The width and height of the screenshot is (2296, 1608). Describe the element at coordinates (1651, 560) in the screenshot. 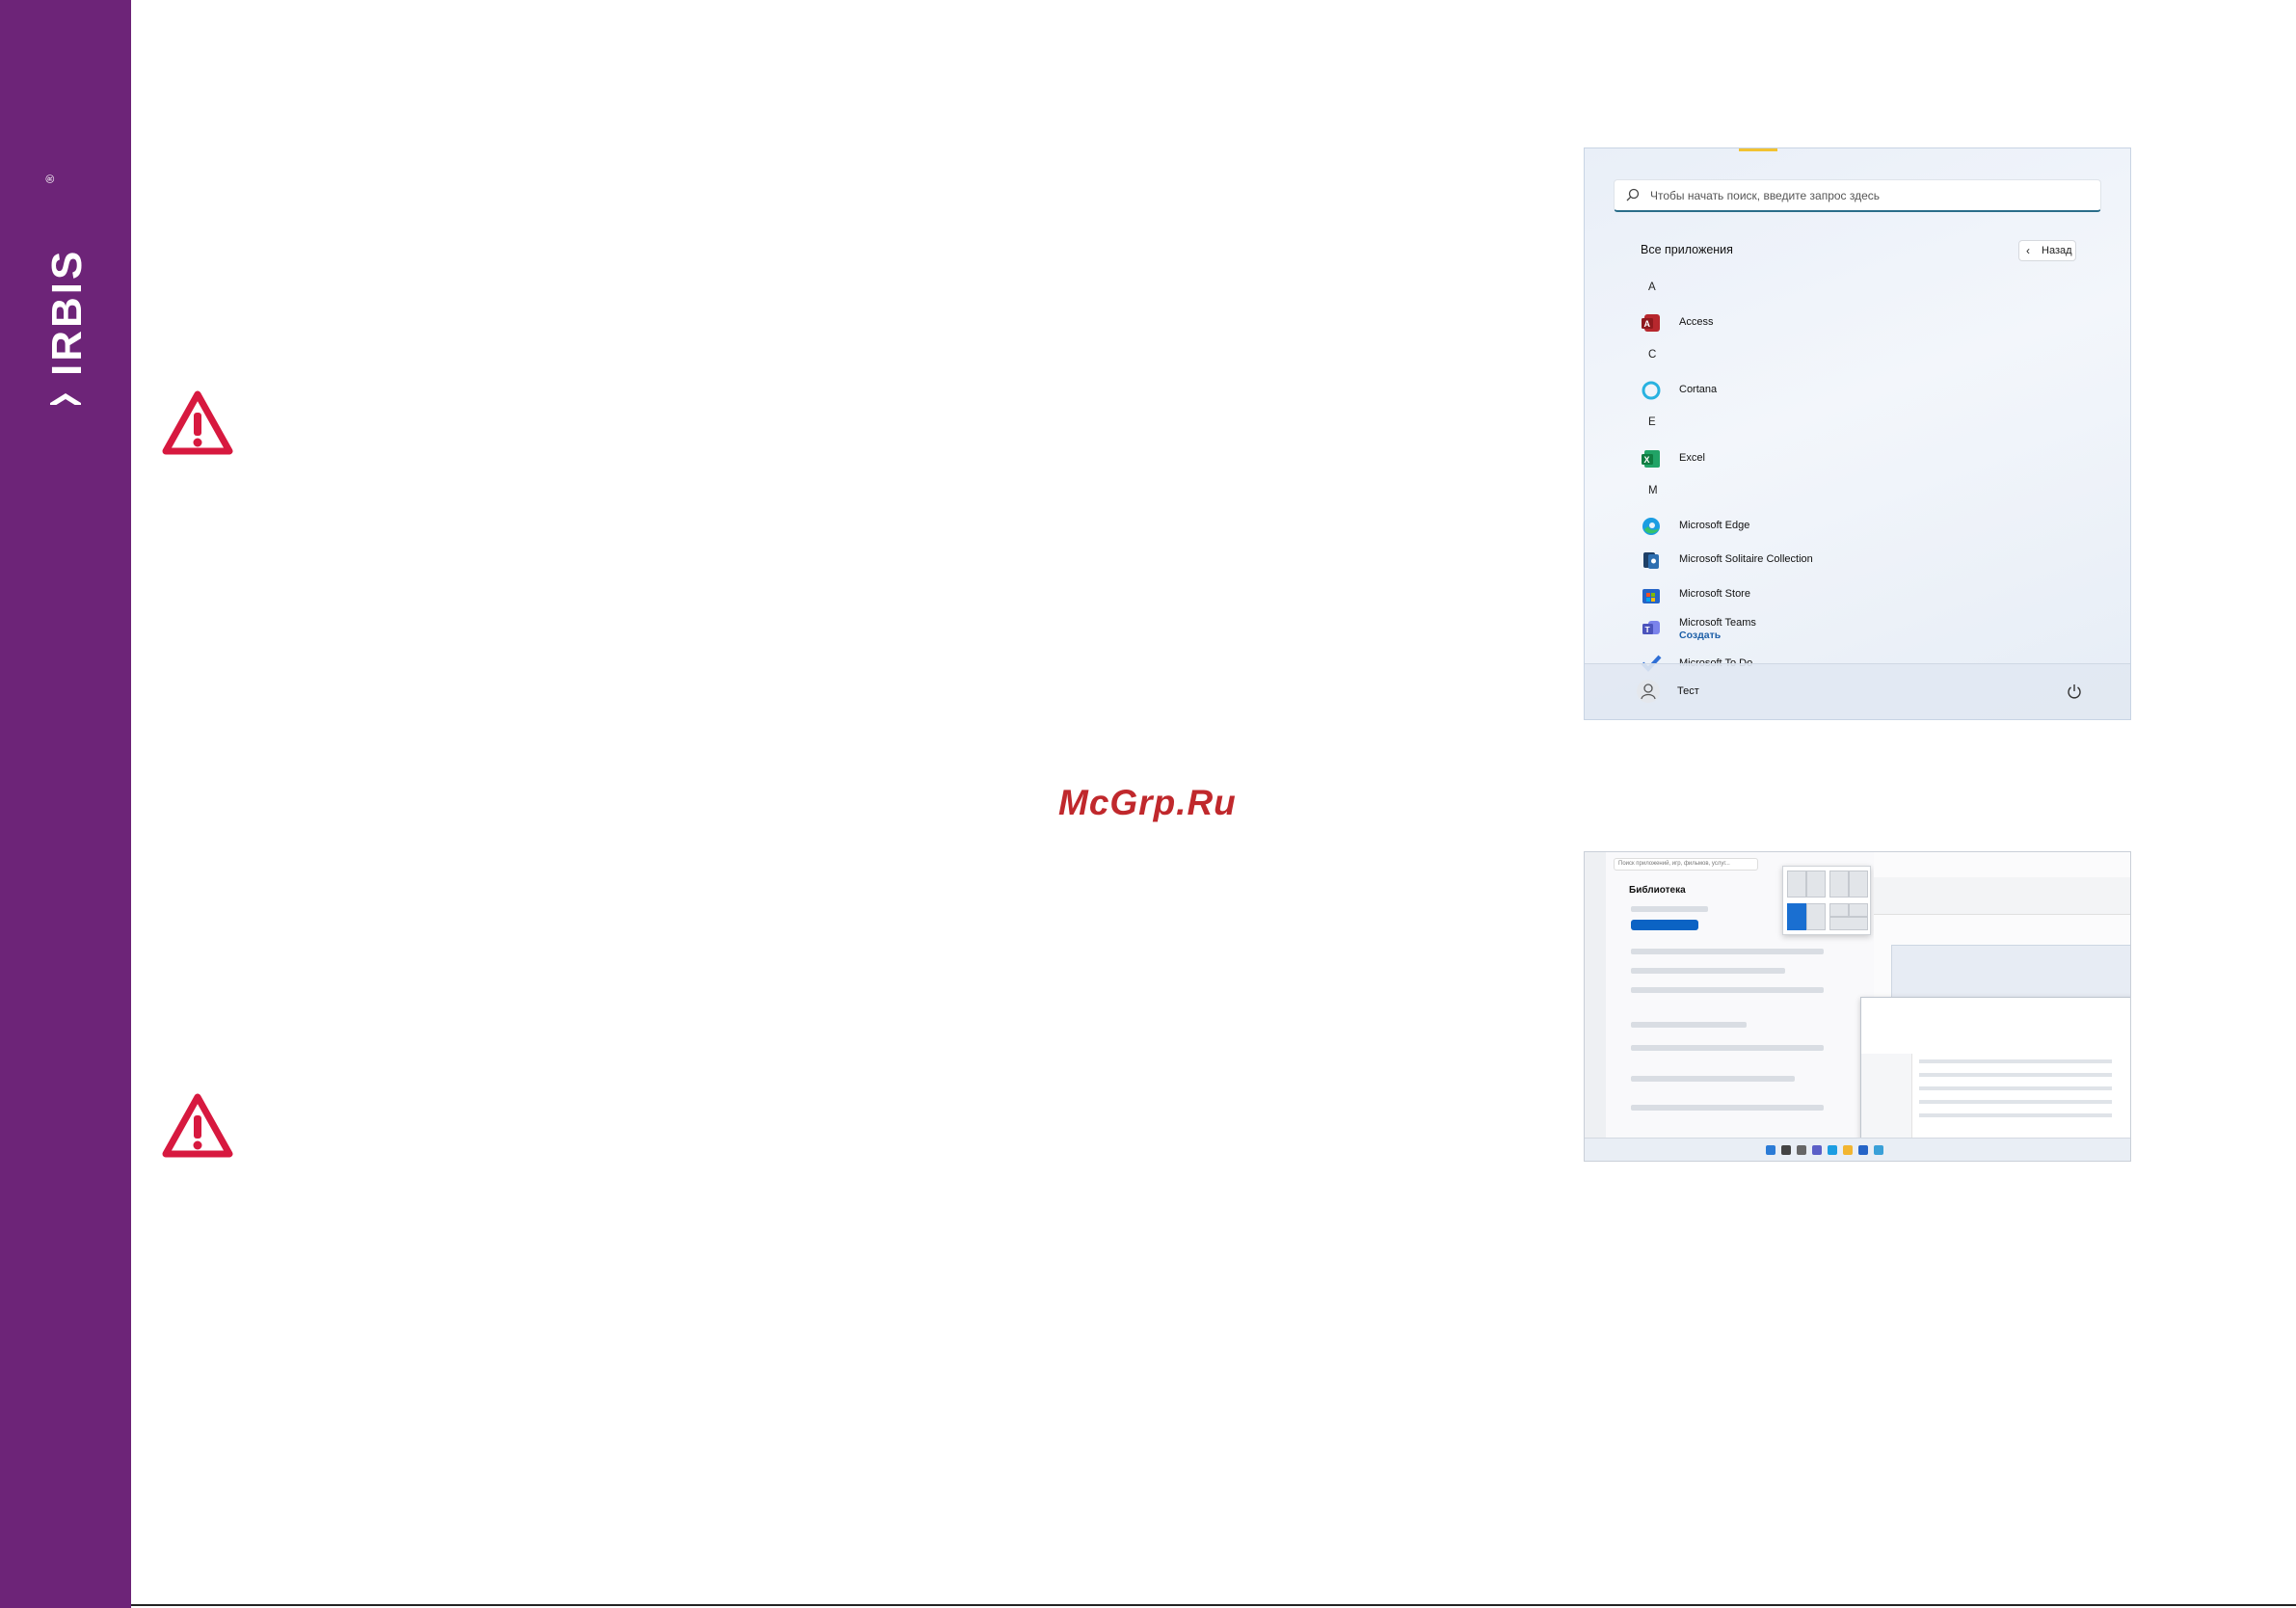

I see `solitaire-icon` at that location.